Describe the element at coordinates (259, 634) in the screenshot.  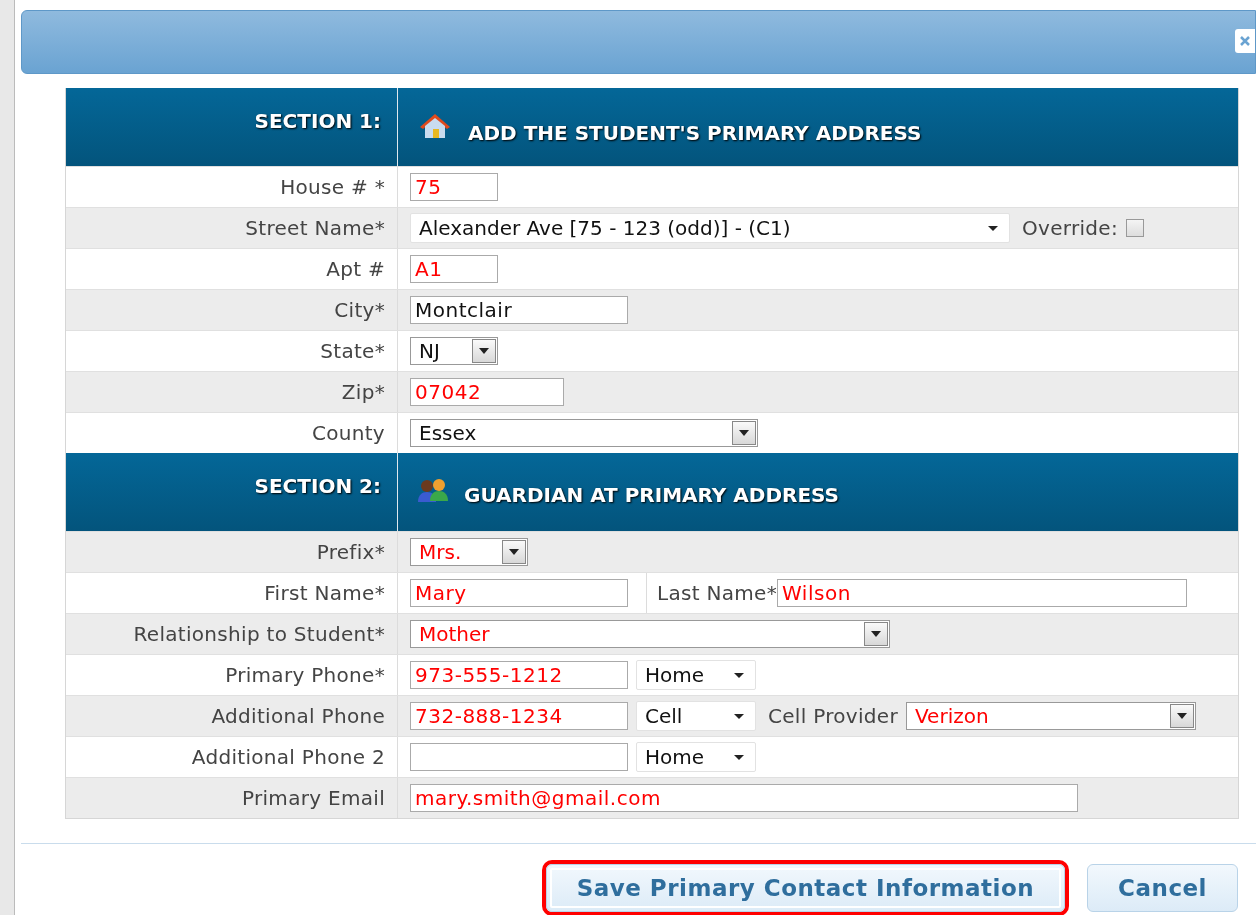
I see `field-label: Relationship to Student*` at that location.